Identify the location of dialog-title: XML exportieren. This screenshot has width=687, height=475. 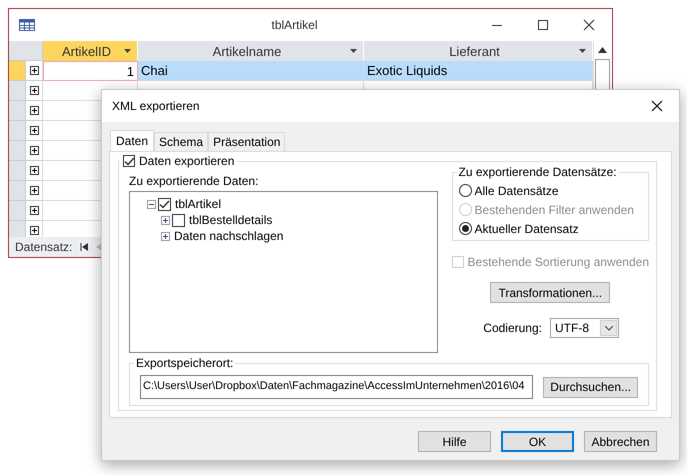
(156, 106).